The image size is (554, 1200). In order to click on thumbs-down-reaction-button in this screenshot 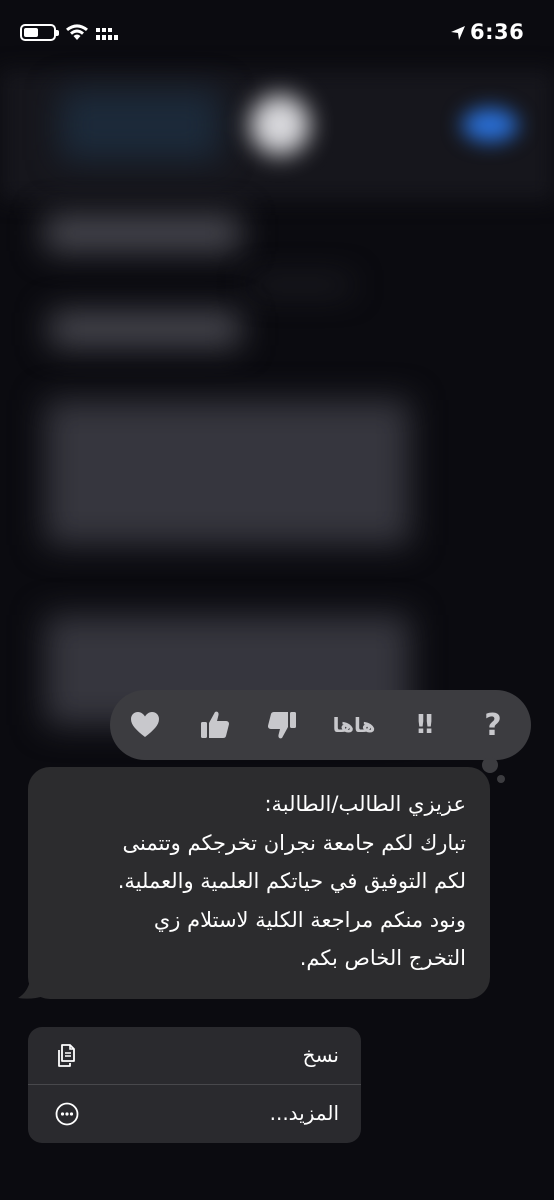, I will do `click(282, 725)`.